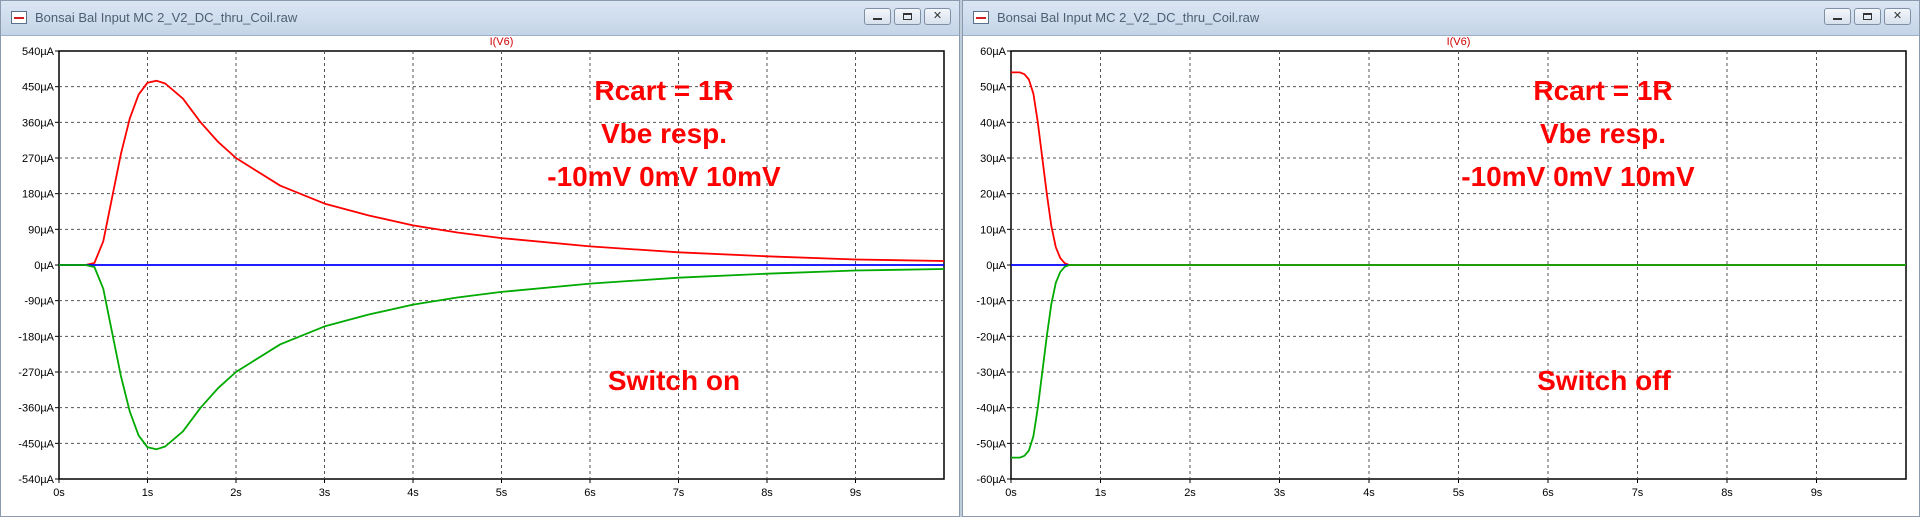 Image resolution: width=1920 pixels, height=517 pixels. I want to click on y-tick-label: 450µA, so click(38, 88).